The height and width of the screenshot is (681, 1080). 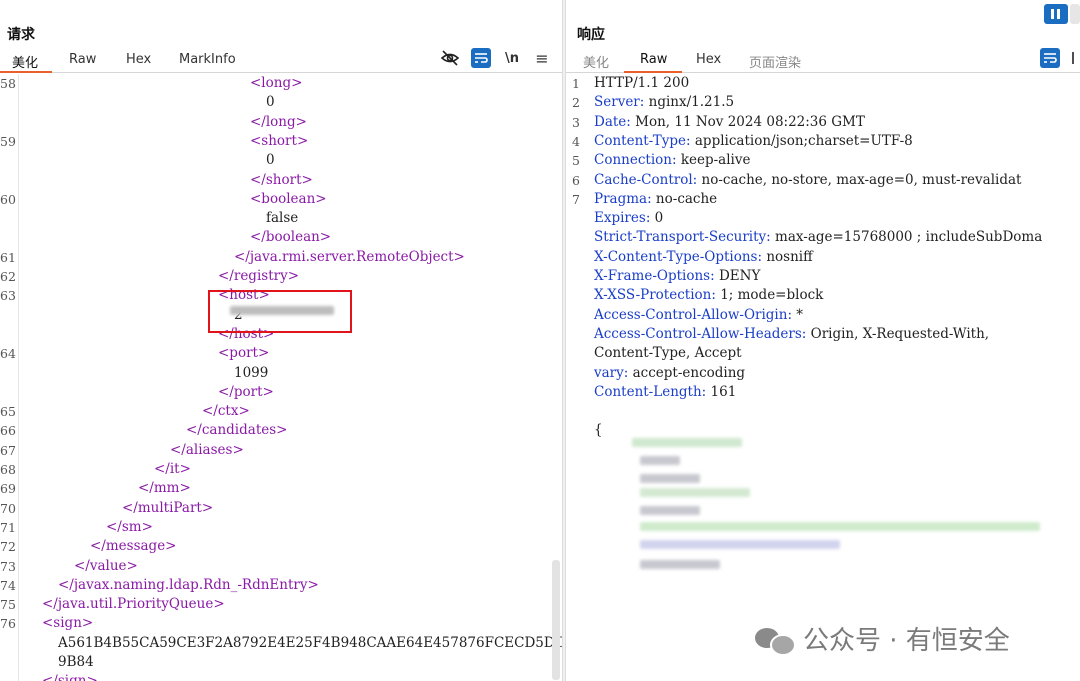 I want to click on xml-tag: </short>, so click(x=281, y=179).